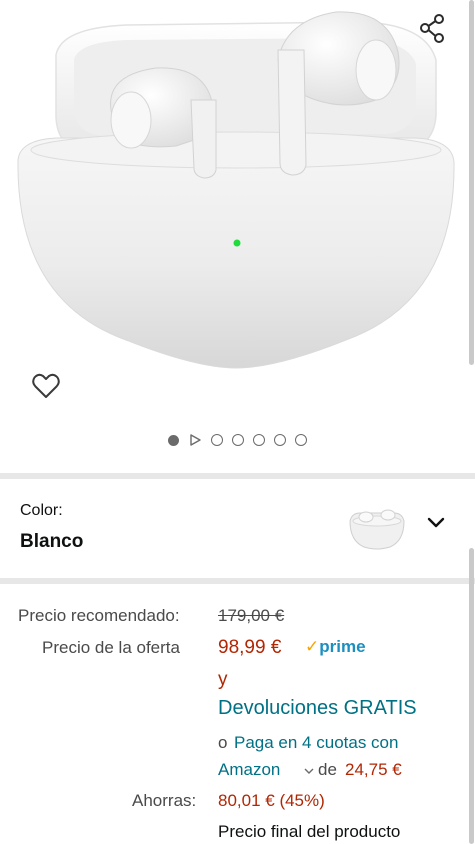 This screenshot has height=844, width=475. What do you see at coordinates (271, 800) in the screenshot?
I see `savings-value: 80,01 € (45%)` at bounding box center [271, 800].